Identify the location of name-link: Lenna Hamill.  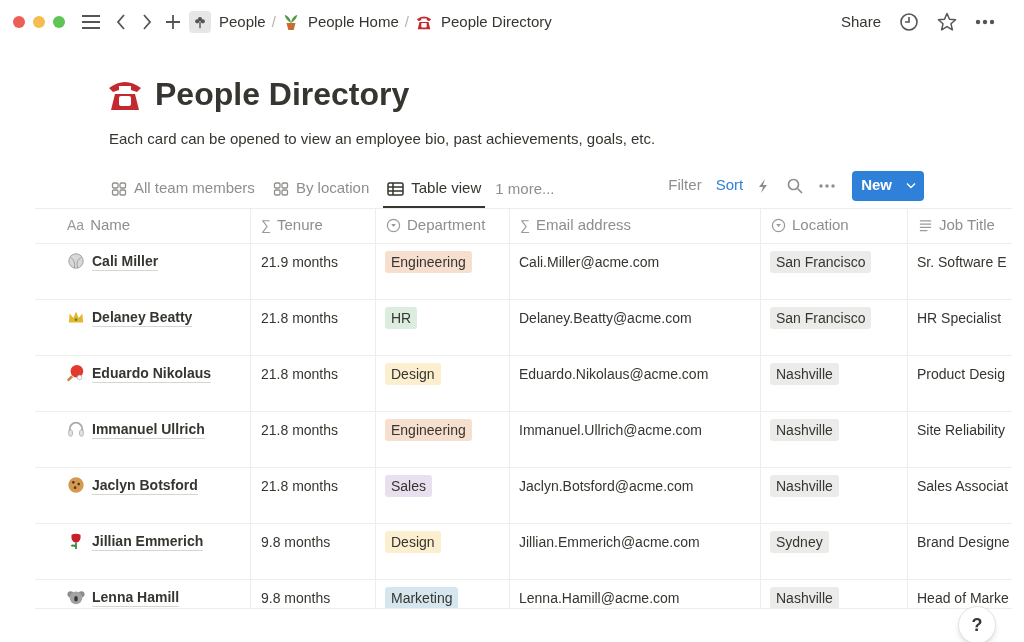
(136, 597).